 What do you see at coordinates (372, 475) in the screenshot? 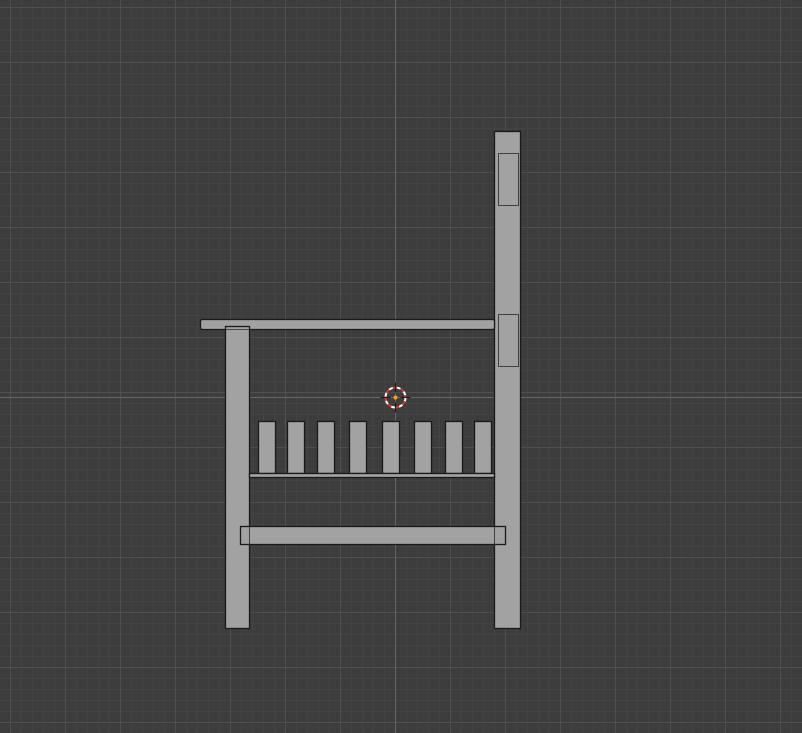
I see `seat-rail` at bounding box center [372, 475].